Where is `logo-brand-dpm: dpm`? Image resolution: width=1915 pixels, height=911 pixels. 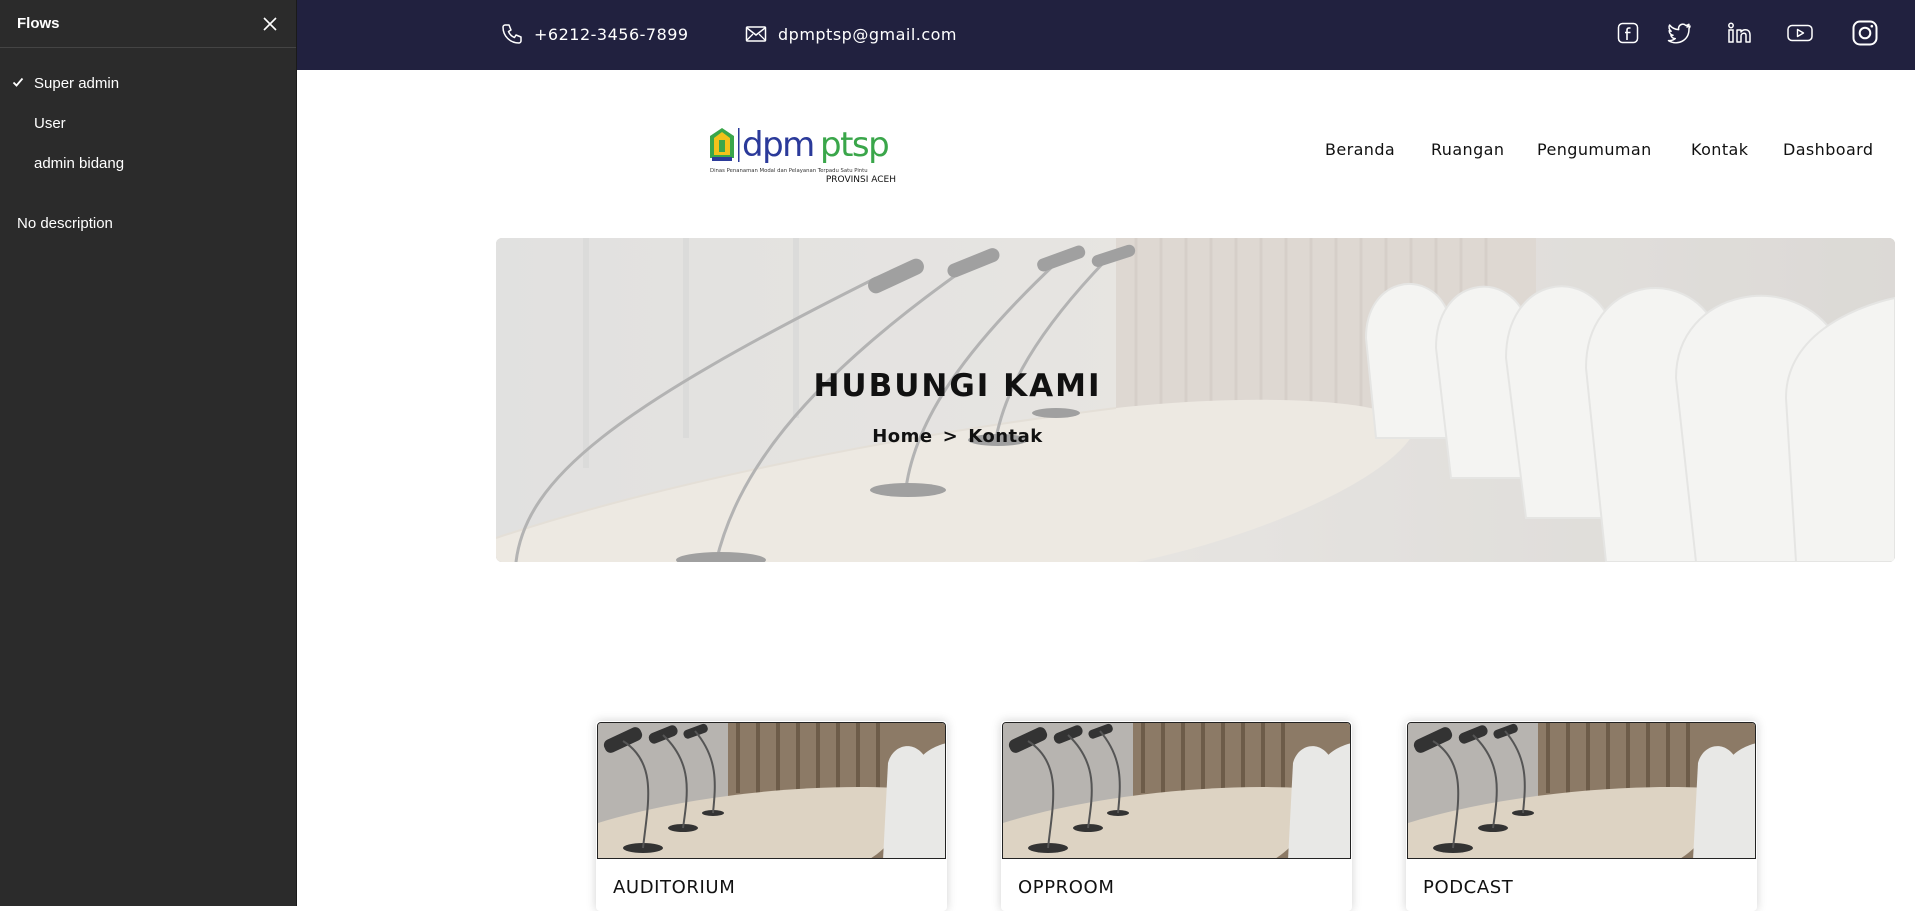 logo-brand-dpm: dpm is located at coordinates (778, 145).